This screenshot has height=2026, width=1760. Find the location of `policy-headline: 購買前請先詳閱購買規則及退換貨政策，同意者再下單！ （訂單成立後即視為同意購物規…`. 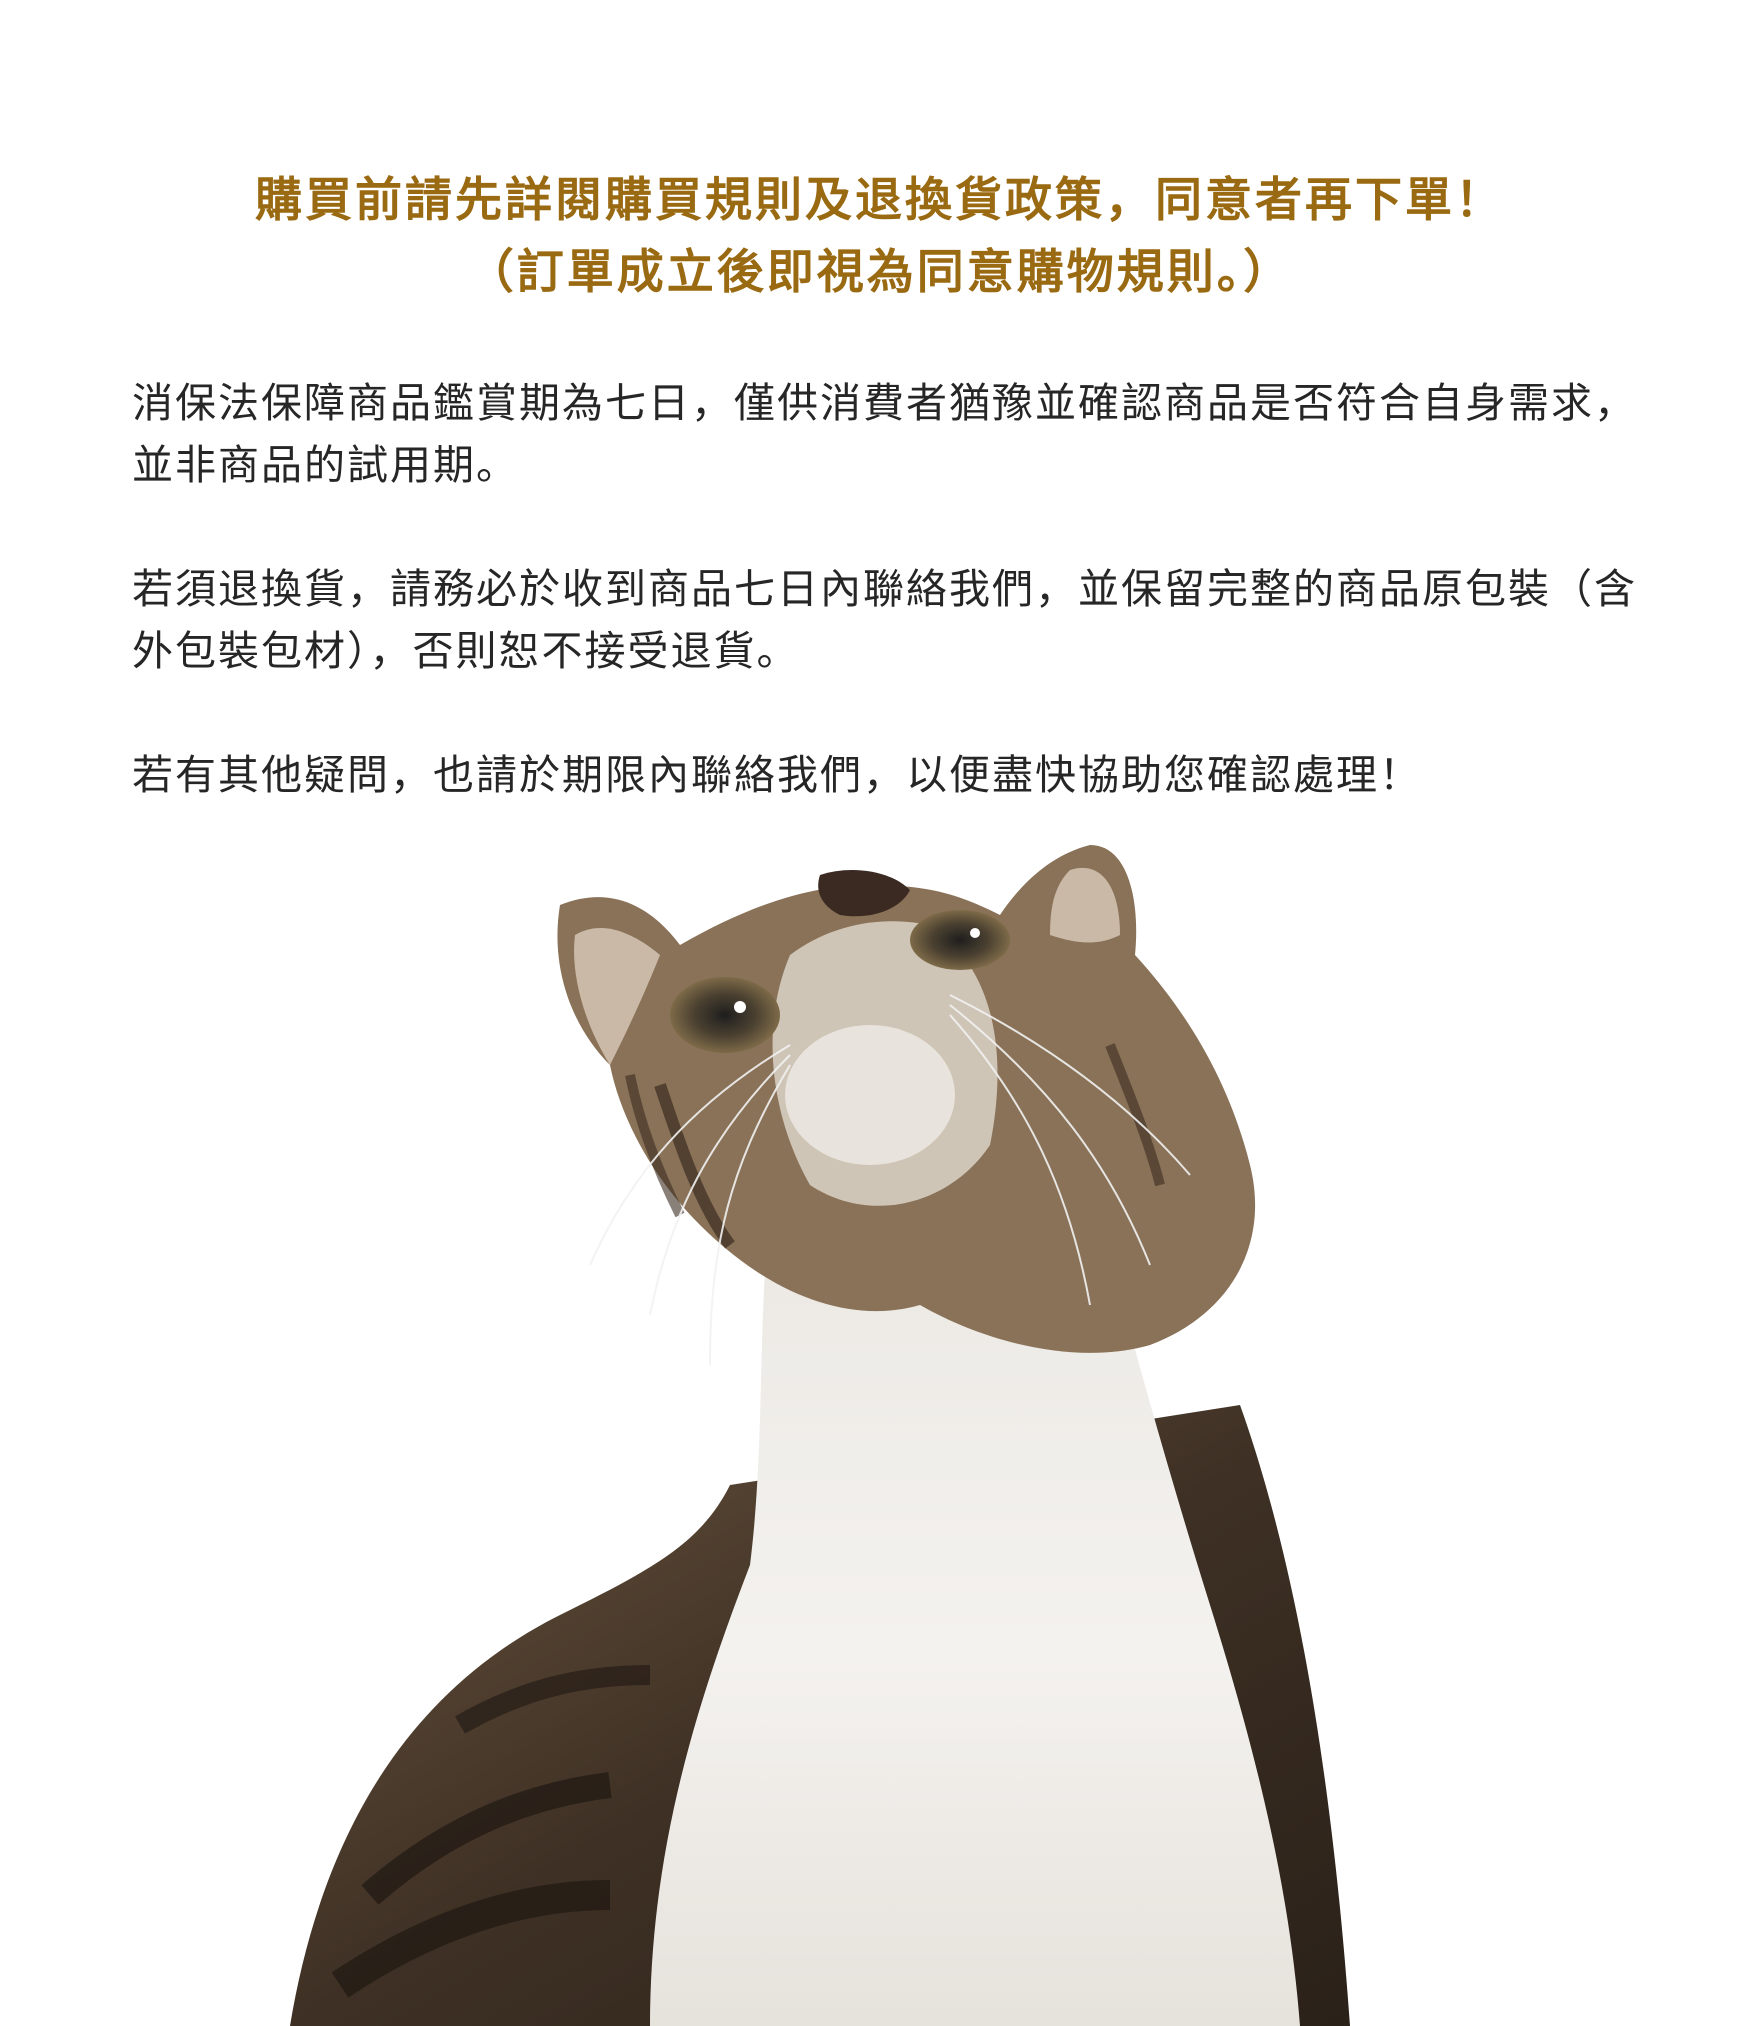

policy-headline: 購買前請先詳閱購買規則及退換貨政策，同意者再下單！ （訂單成立後即視為同意購物規… is located at coordinates (880, 237).